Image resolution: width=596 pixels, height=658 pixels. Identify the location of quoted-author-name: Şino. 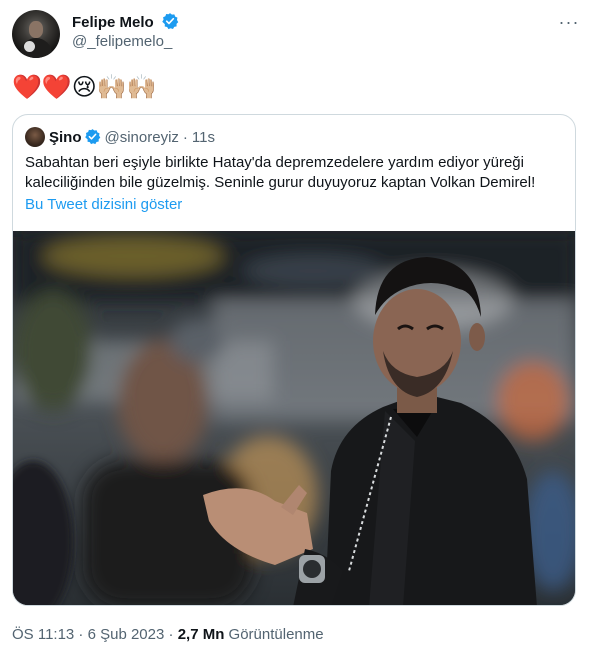
(65, 137).